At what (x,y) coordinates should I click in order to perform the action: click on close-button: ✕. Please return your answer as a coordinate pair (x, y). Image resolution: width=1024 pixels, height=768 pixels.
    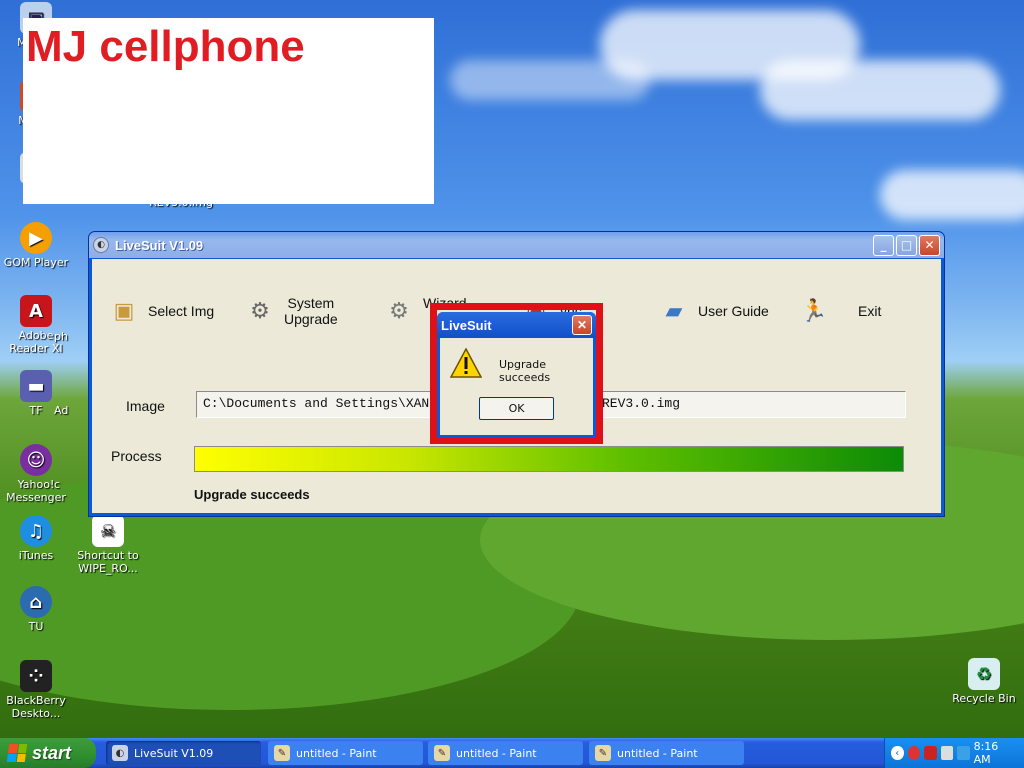
    Looking at the image, I should click on (929, 245).